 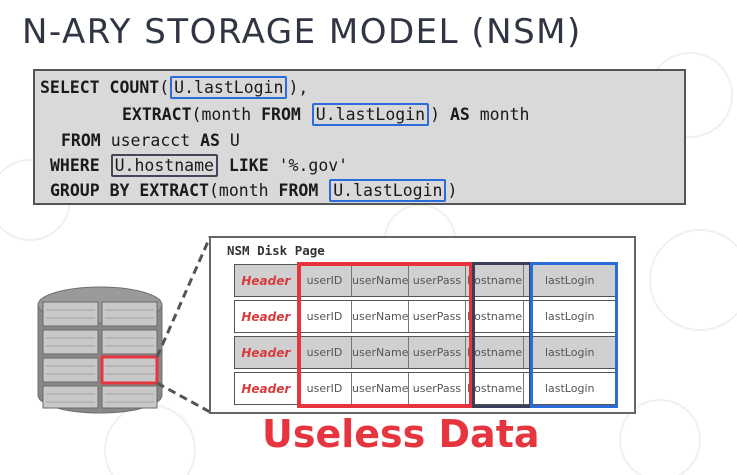 What do you see at coordinates (164, 165) in the screenshot?
I see `highlight-hostname: U.hostname` at bounding box center [164, 165].